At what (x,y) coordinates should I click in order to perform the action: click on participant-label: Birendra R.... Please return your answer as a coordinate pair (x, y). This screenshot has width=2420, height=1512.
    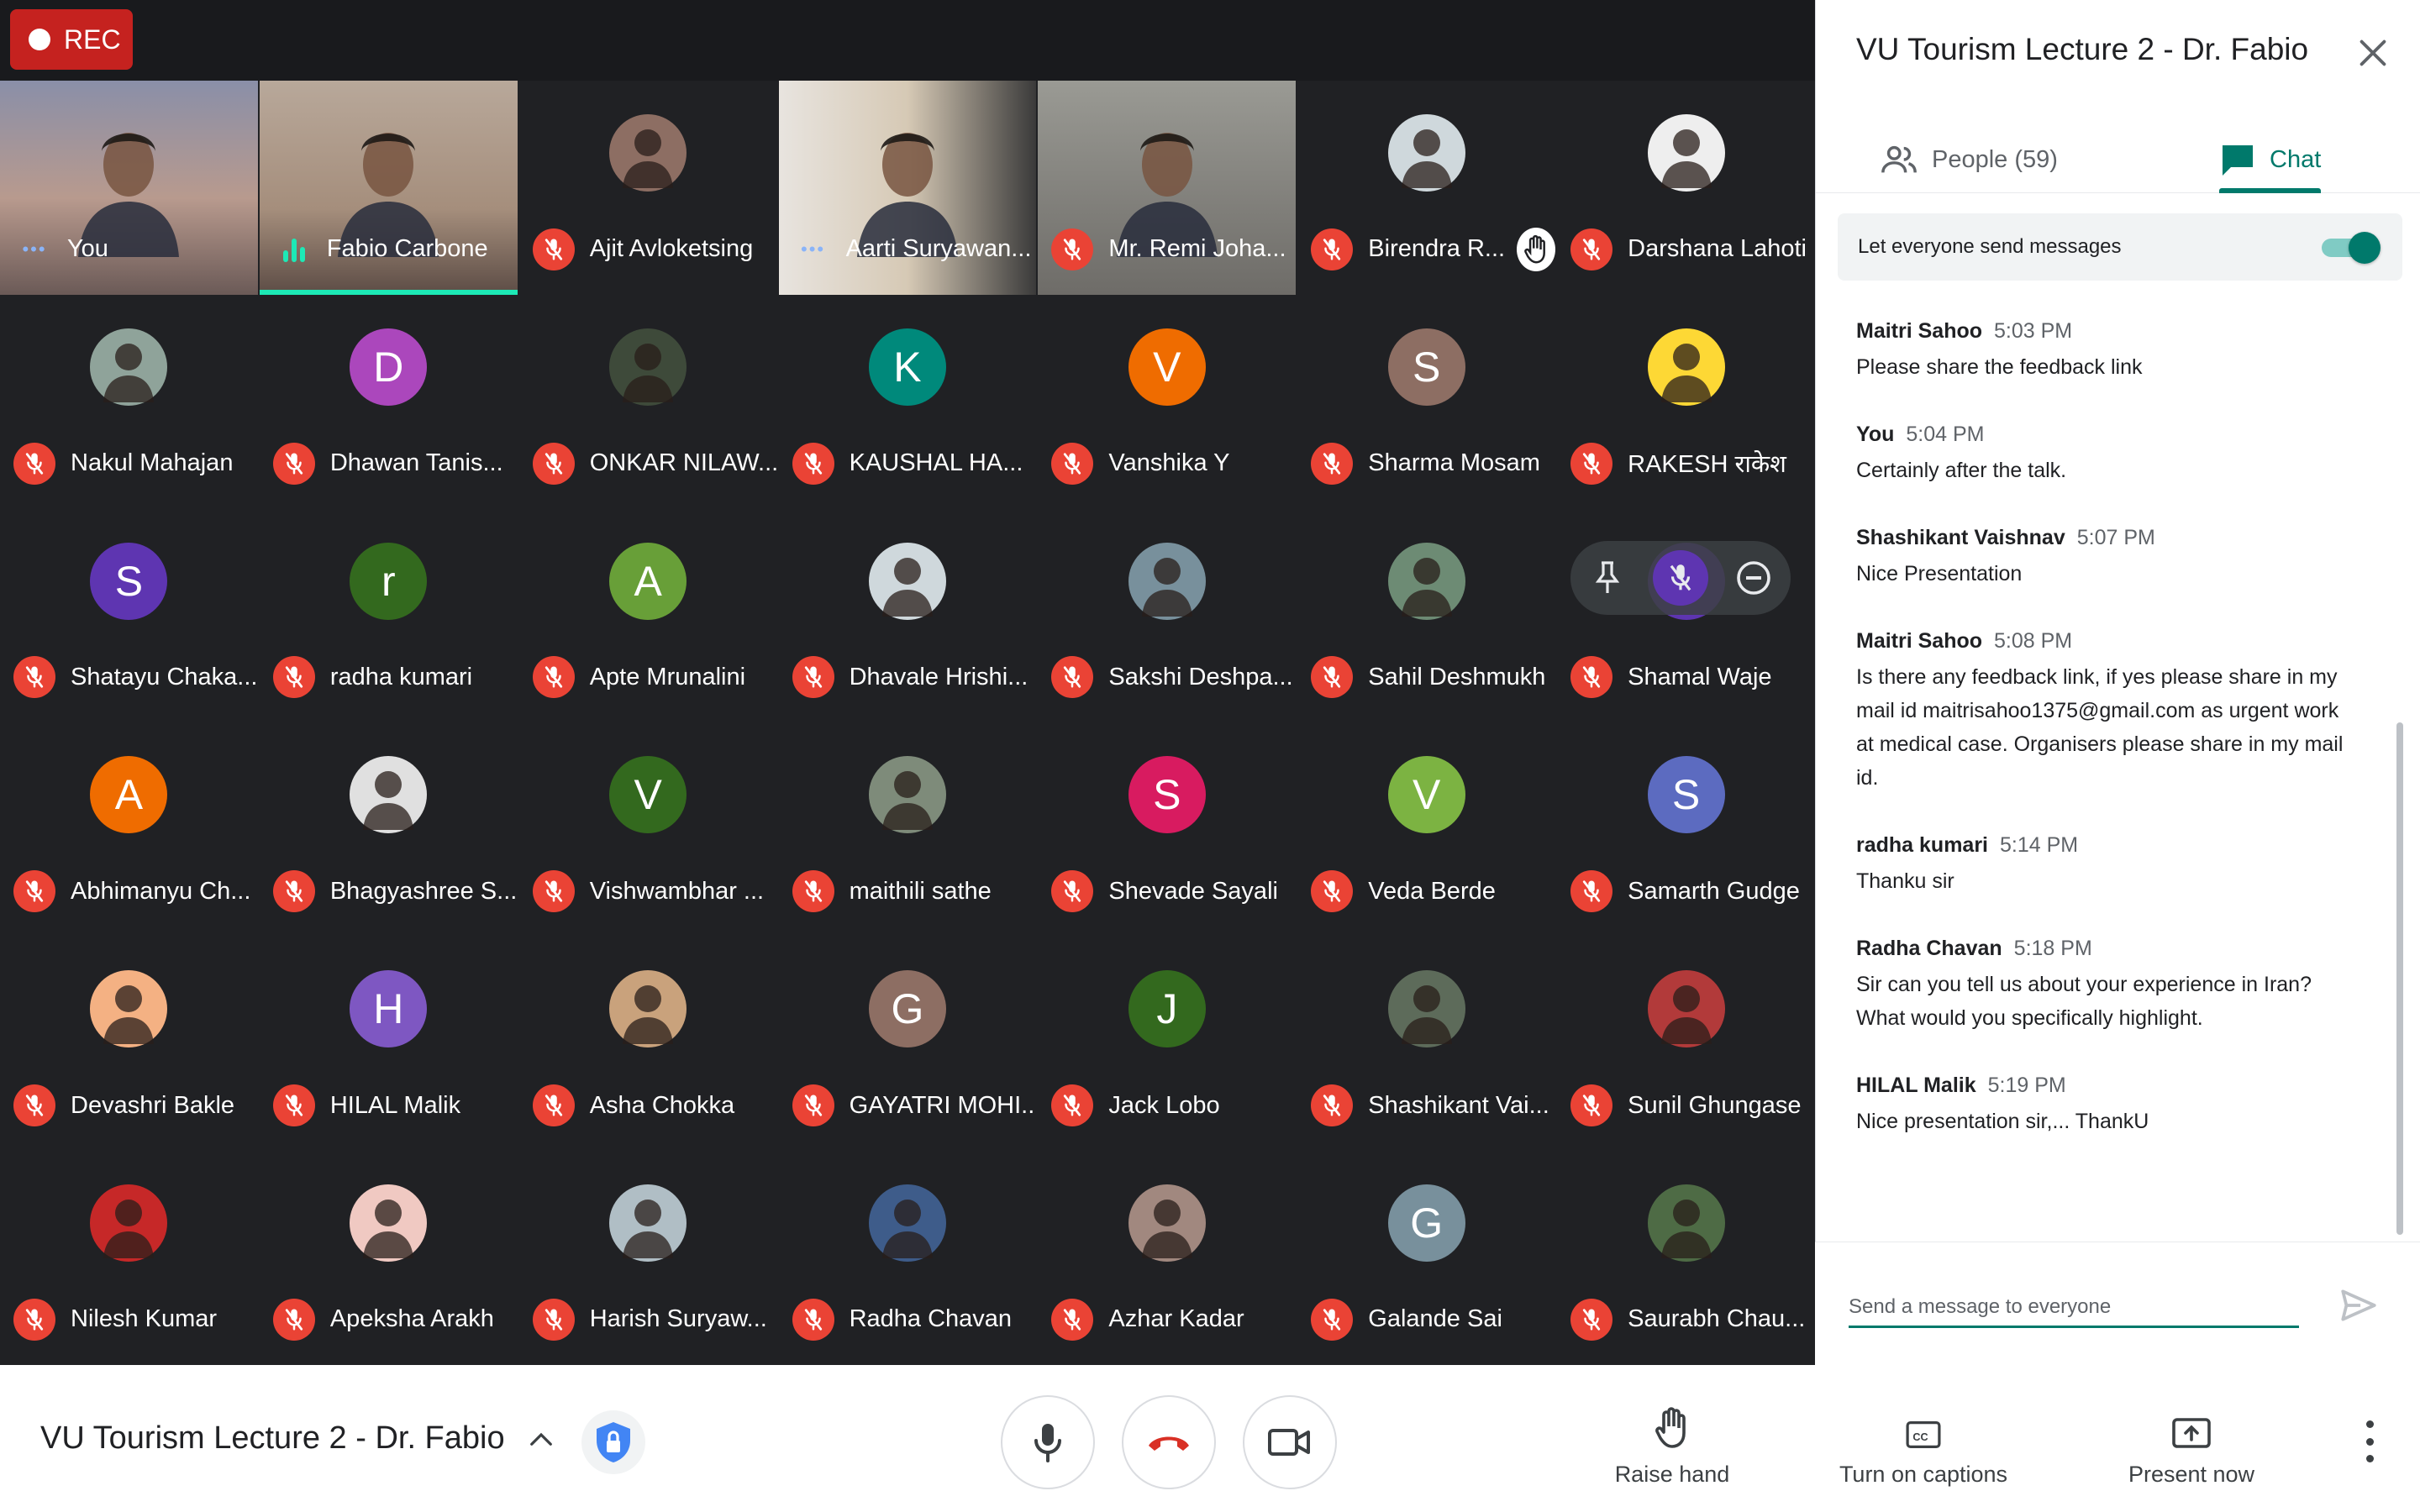
    Looking at the image, I should click on (1426, 249).